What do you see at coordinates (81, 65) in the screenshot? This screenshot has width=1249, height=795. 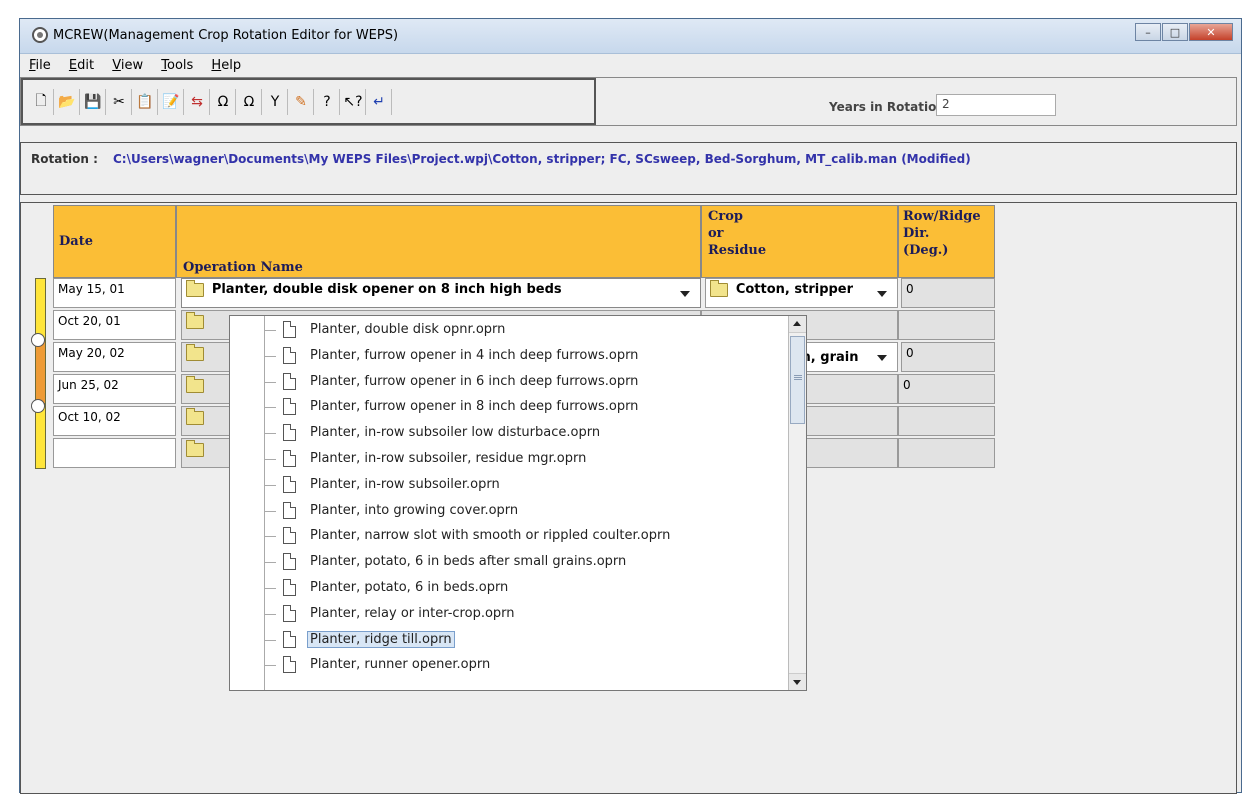 I see `menu-edit: Edit` at bounding box center [81, 65].